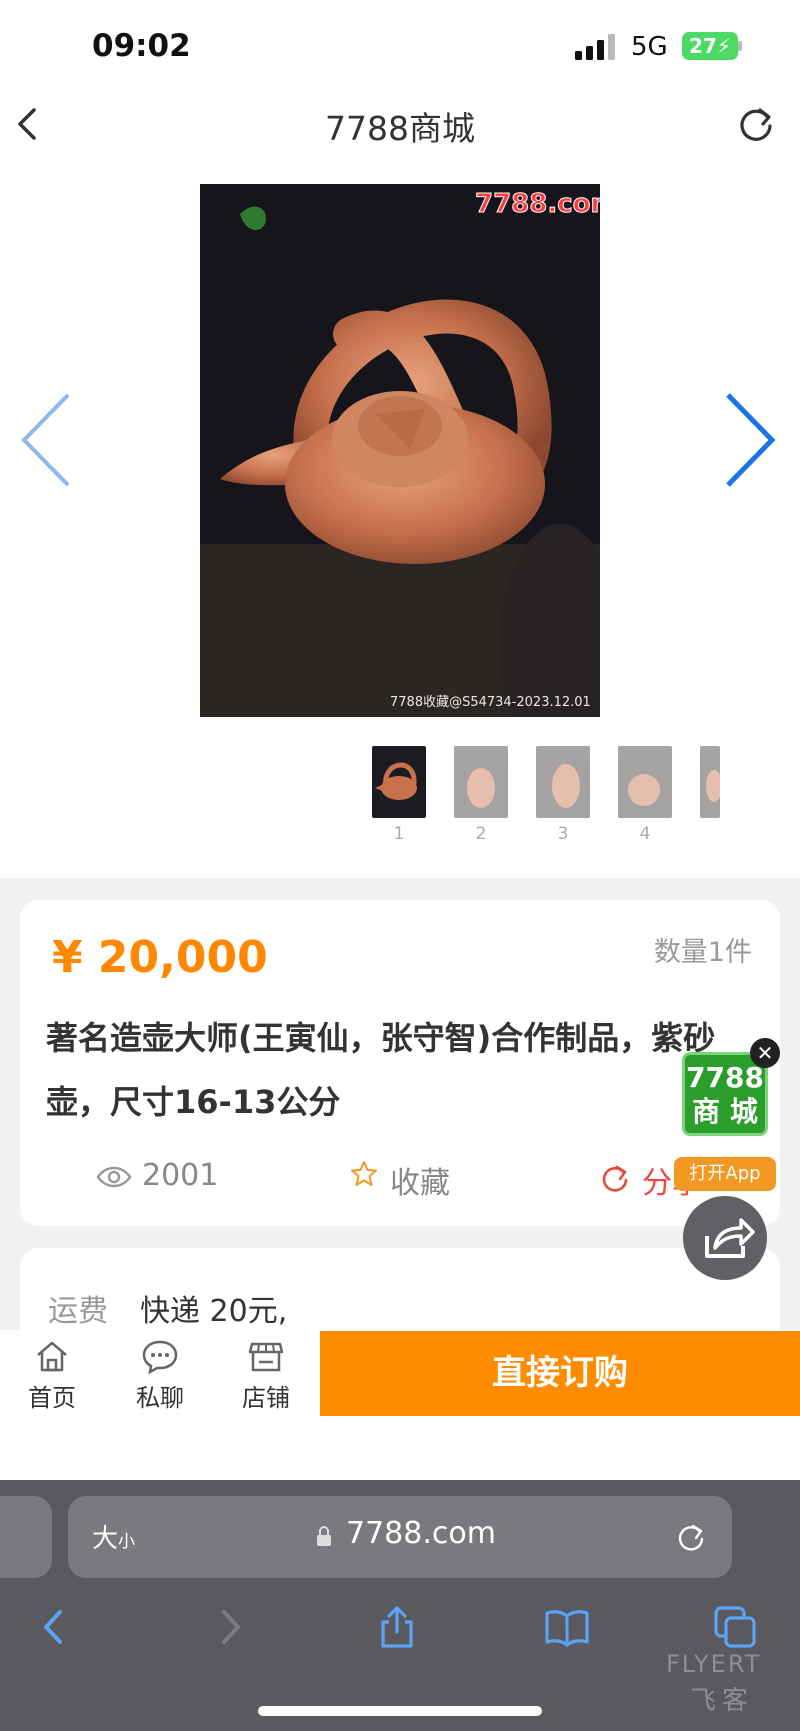 The height and width of the screenshot is (1731, 800). I want to click on nav-home-label: 首页, so click(52, 1398).